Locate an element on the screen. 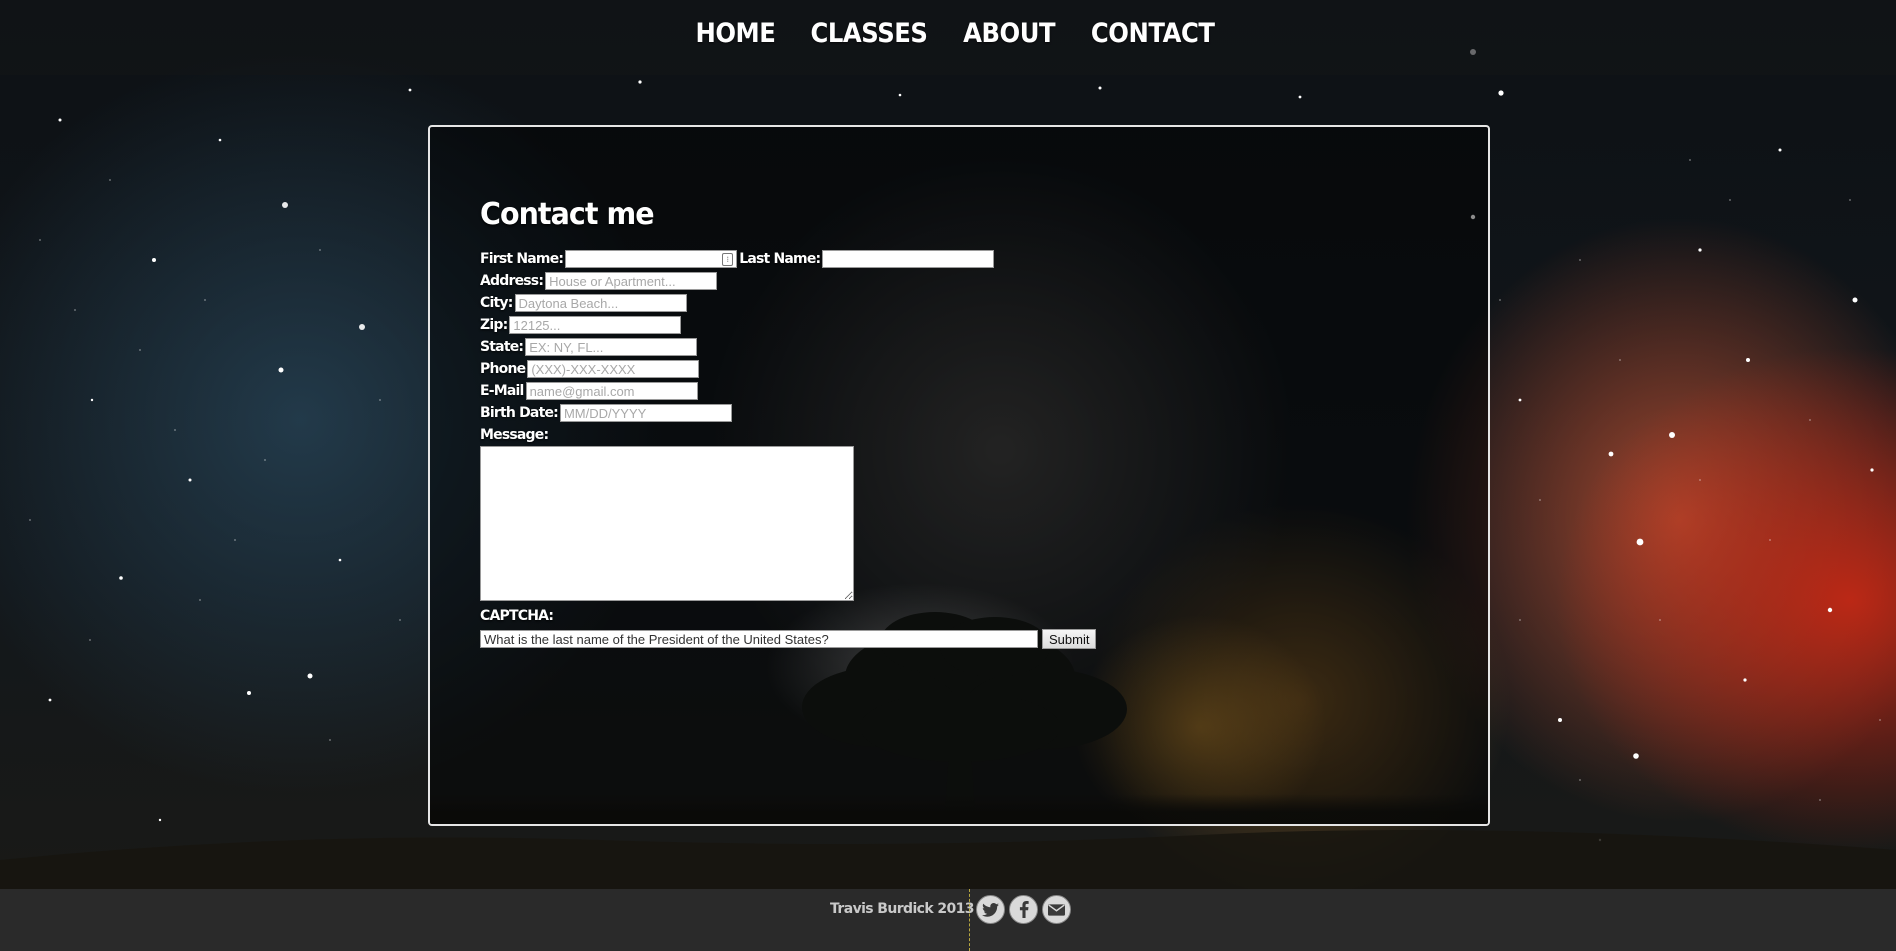 This screenshot has height=951, width=1896. city-field is located at coordinates (600, 303).